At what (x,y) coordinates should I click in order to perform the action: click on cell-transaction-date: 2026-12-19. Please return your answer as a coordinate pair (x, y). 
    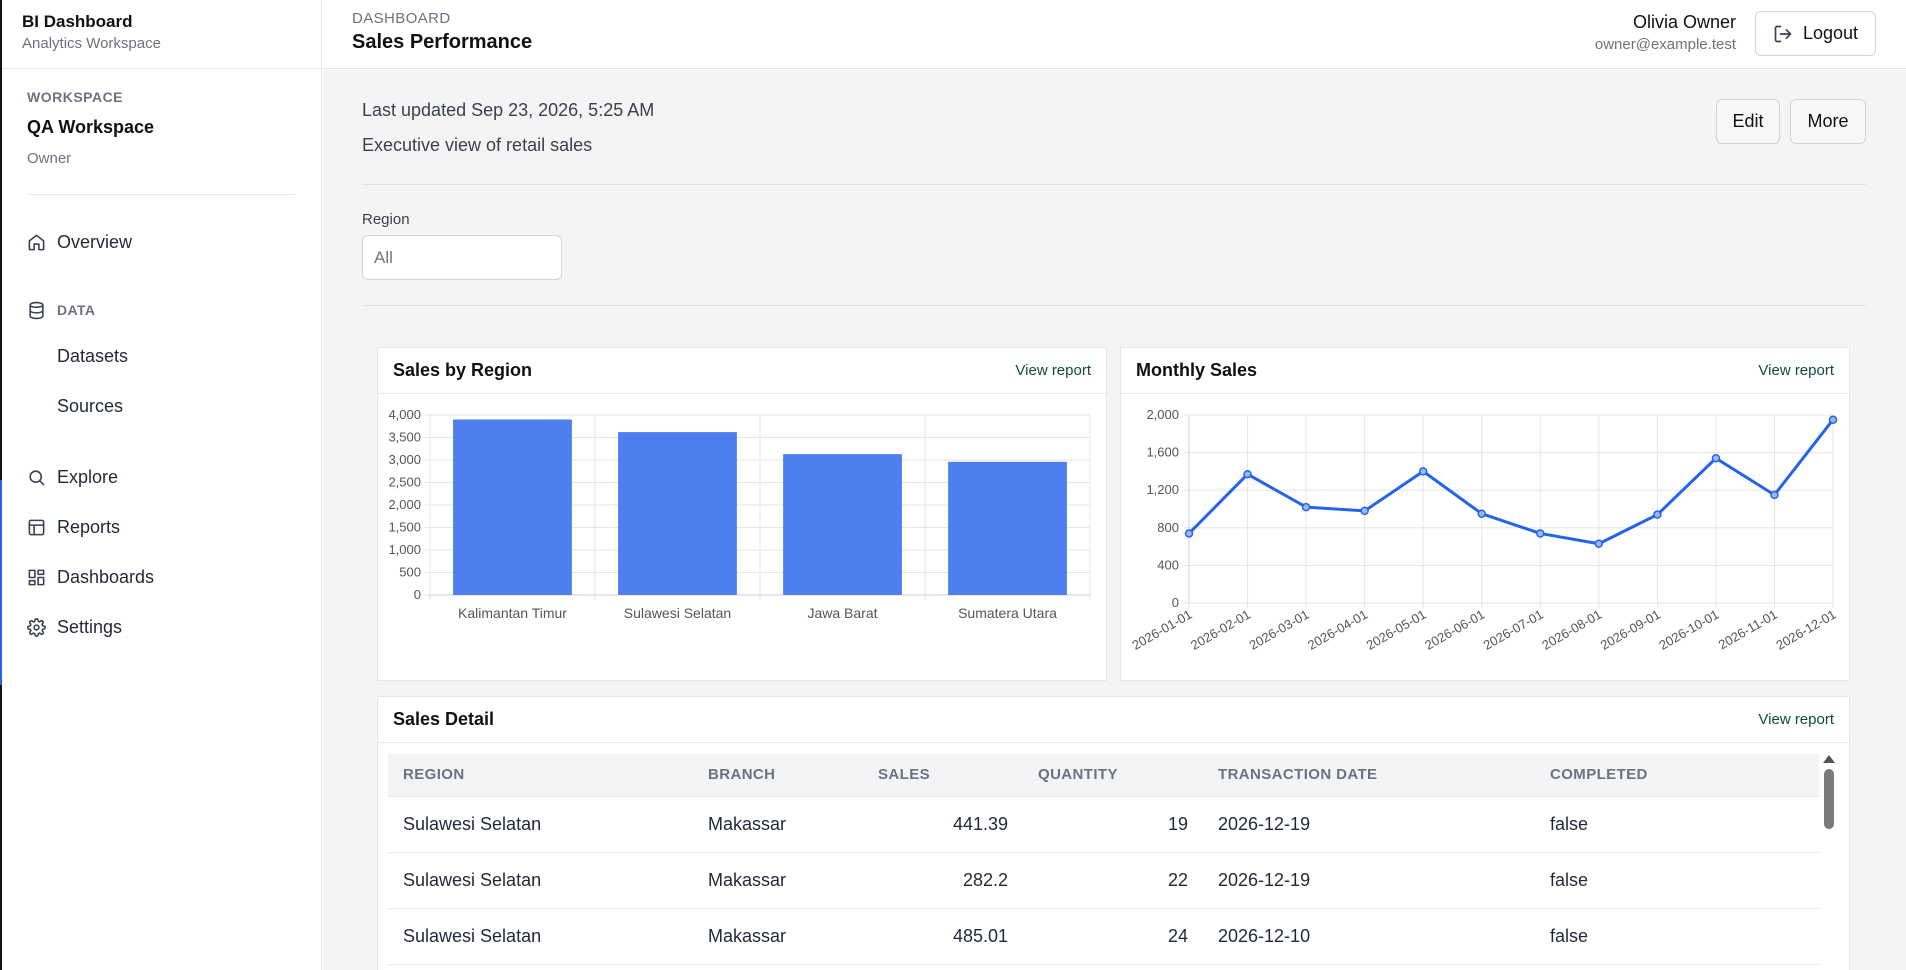
    Looking at the image, I should click on (1369, 880).